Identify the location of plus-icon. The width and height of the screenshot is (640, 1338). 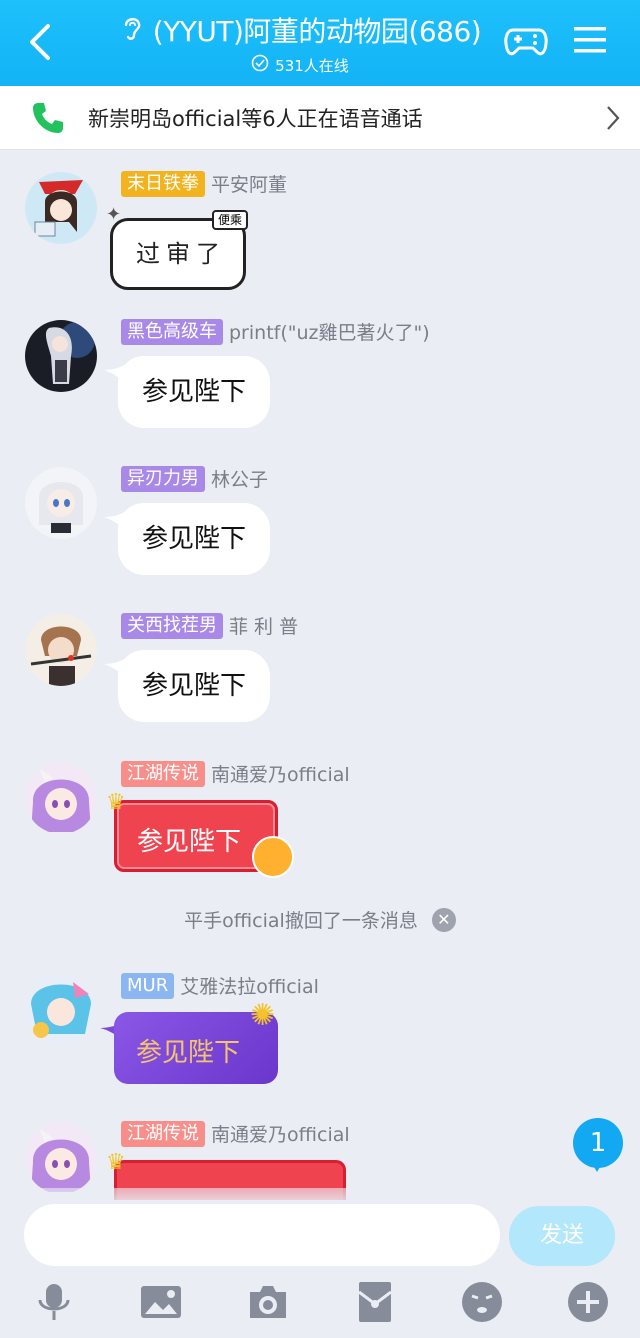
(588, 1302).